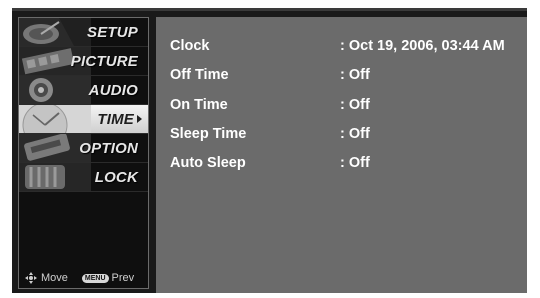 Image resolution: width=540 pixels, height=298 pixels. I want to click on setting-row-auto-sleep: Auto Sleep : Off, so click(345, 165).